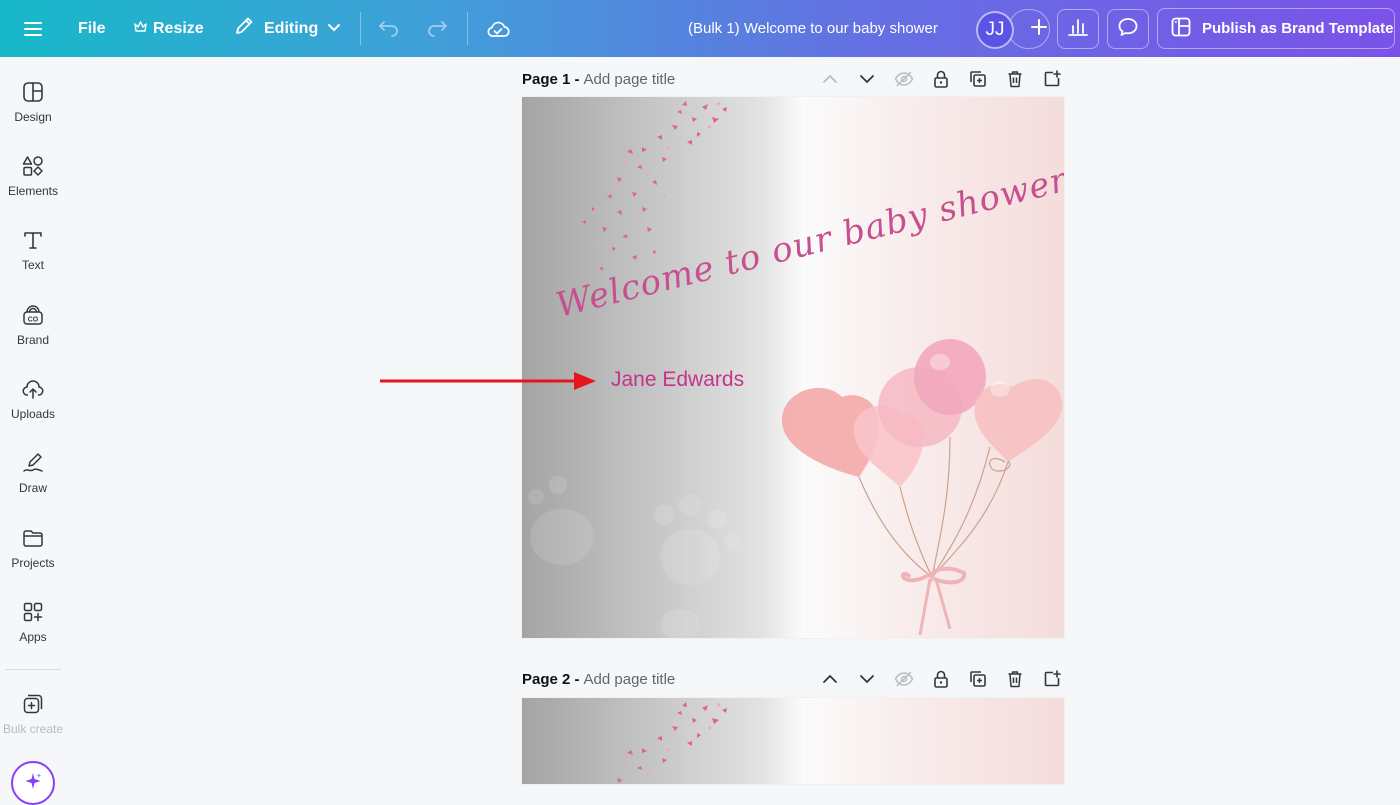  I want to click on draw-icon, so click(33, 463).